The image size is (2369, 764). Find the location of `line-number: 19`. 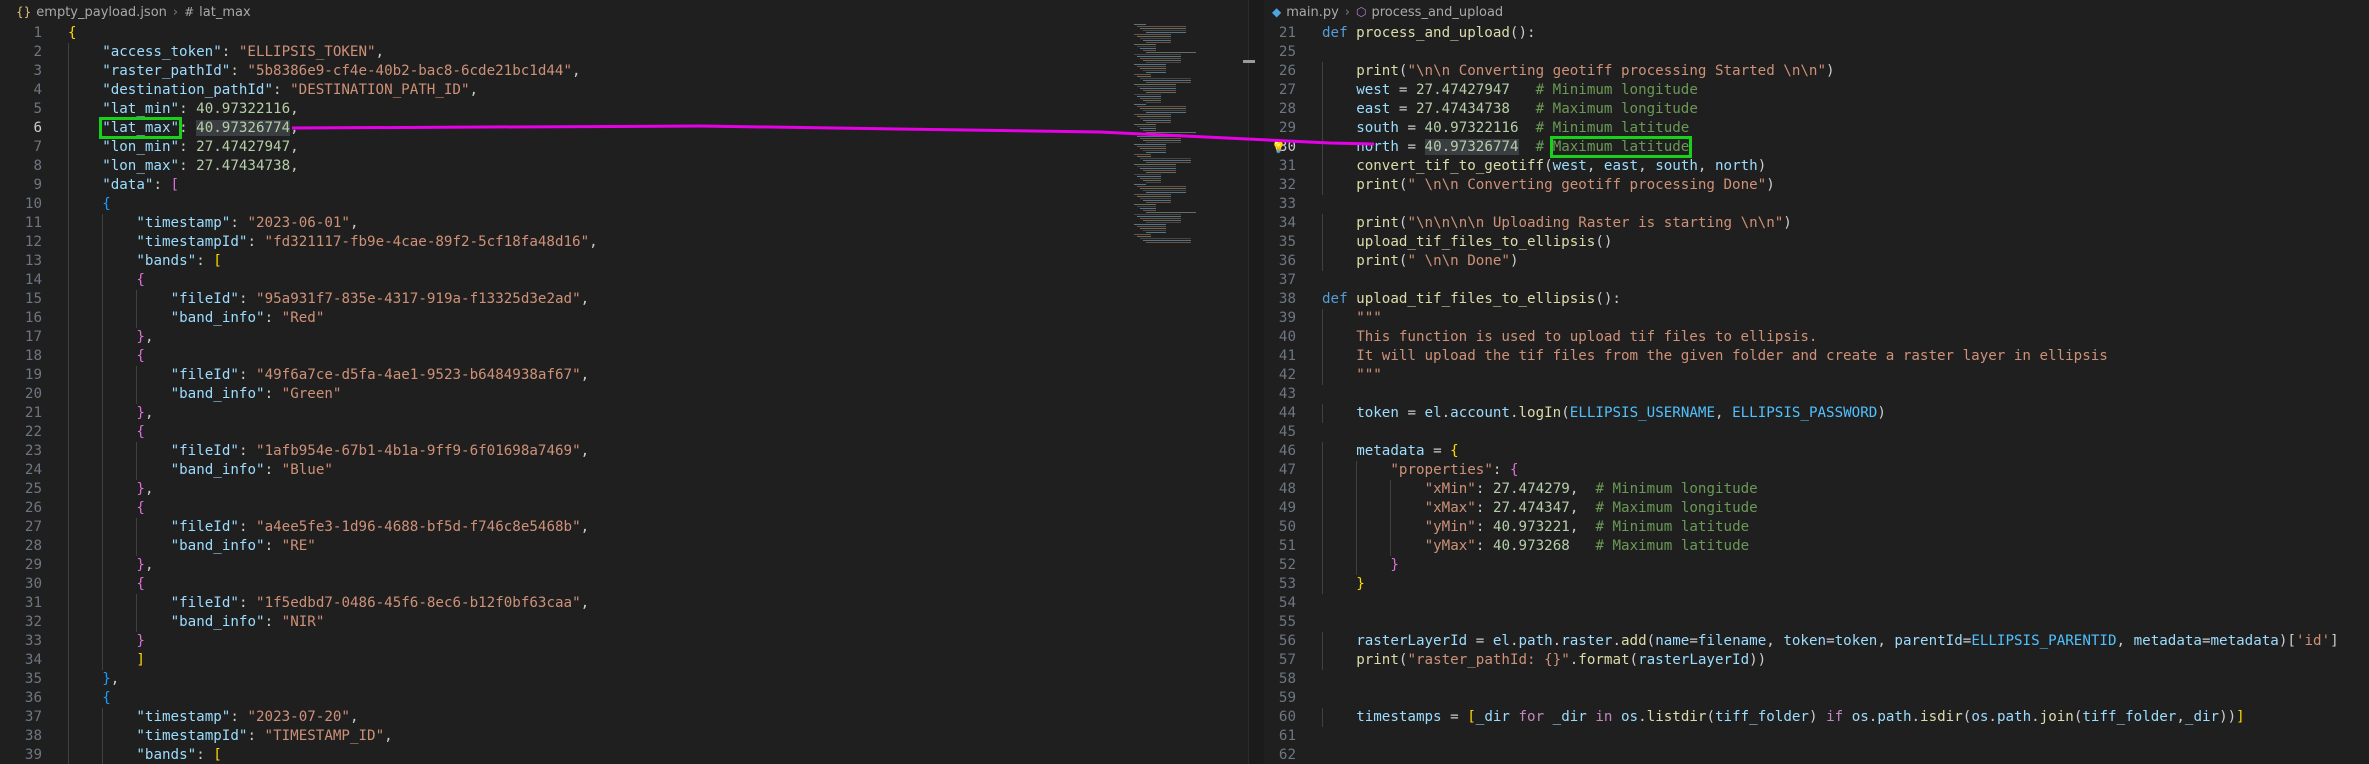

line-number: 19 is located at coordinates (21, 375).